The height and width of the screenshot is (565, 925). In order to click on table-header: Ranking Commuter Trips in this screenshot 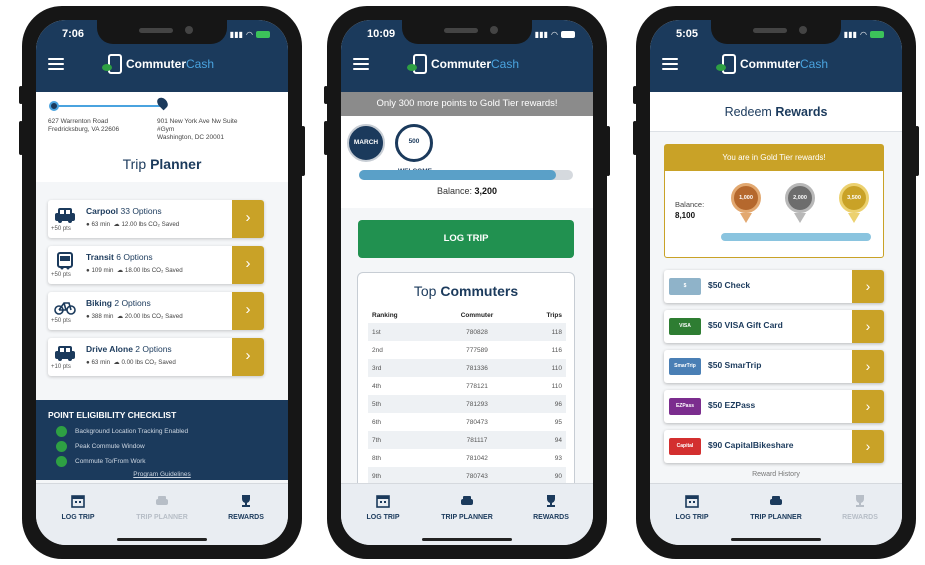, I will do `click(467, 315)`.